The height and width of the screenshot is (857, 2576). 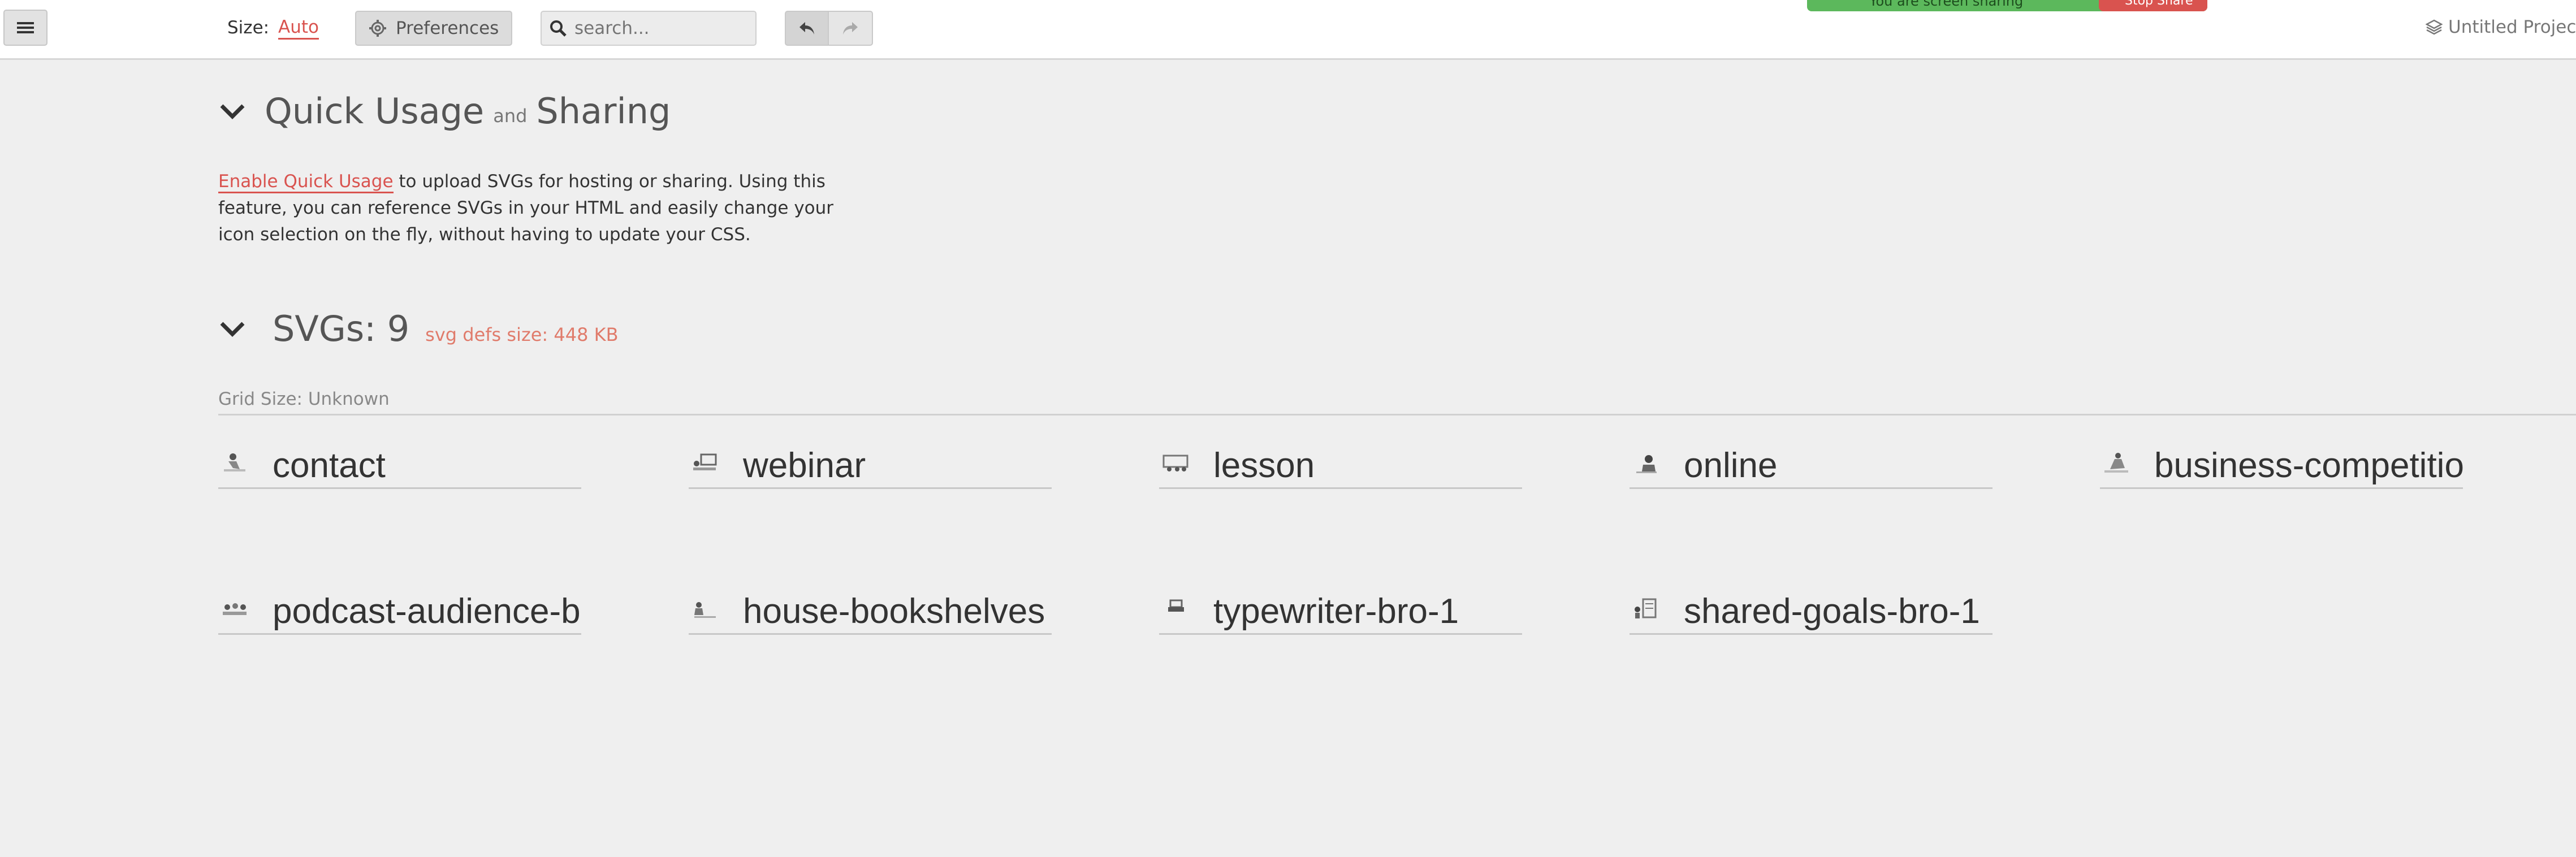 What do you see at coordinates (304, 399) in the screenshot?
I see `grid-size-label: Grid Size: Unknown` at bounding box center [304, 399].